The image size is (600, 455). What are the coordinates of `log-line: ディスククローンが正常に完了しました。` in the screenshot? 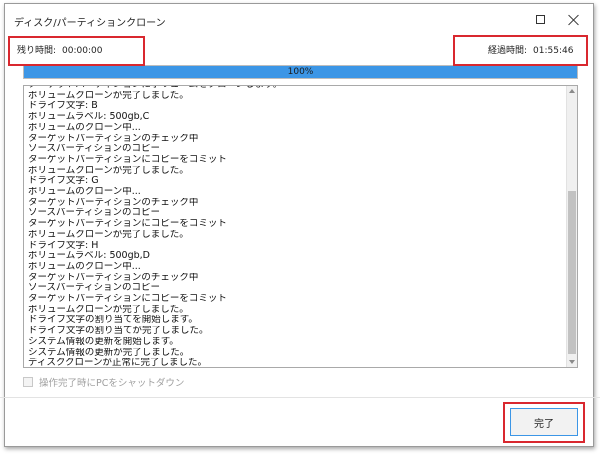 It's located at (117, 363).